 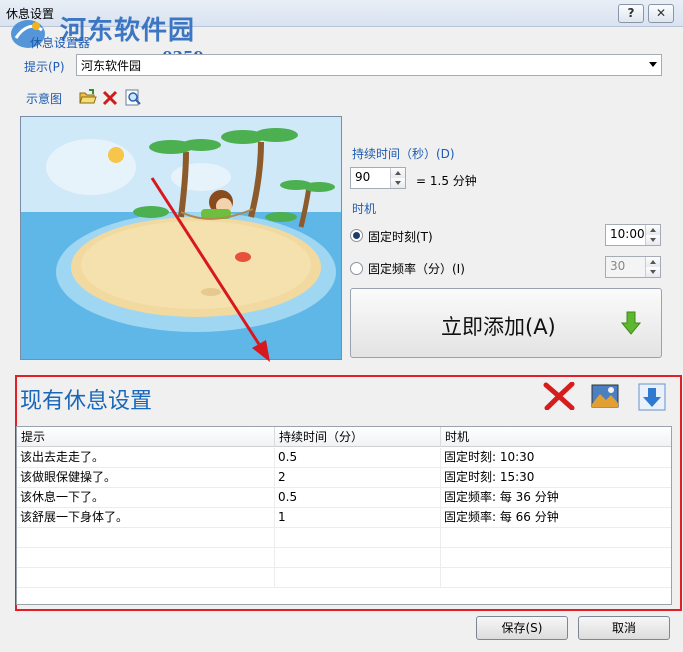 What do you see at coordinates (146, 437) in the screenshot?
I see `column-header-prompt: 提示` at bounding box center [146, 437].